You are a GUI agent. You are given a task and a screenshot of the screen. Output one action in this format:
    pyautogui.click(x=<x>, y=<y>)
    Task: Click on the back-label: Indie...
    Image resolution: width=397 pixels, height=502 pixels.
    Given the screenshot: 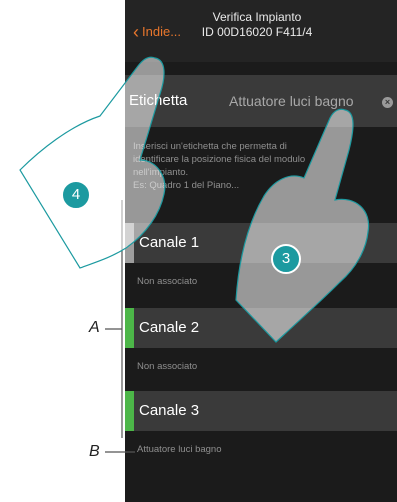 What is the action you would take?
    pyautogui.click(x=162, y=31)
    